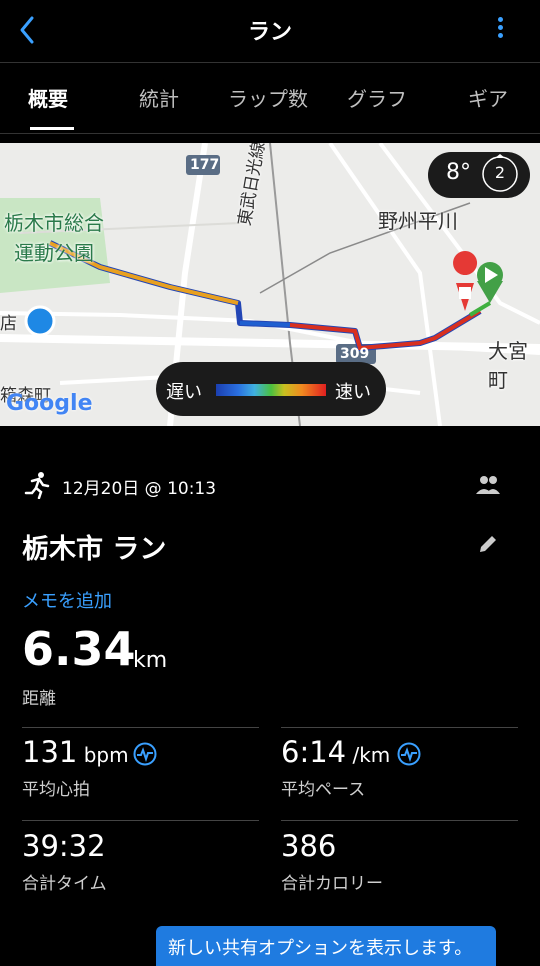  What do you see at coordinates (150, 660) in the screenshot?
I see `distance-unit: km` at bounding box center [150, 660].